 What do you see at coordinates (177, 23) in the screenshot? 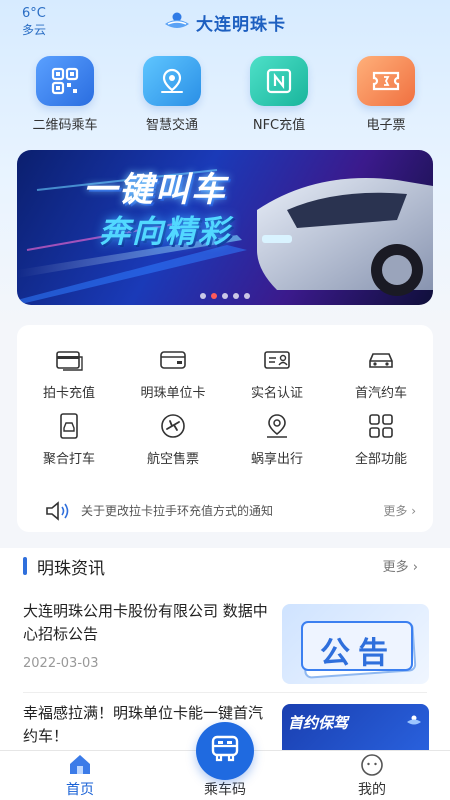
I see `logo-icon` at bounding box center [177, 23].